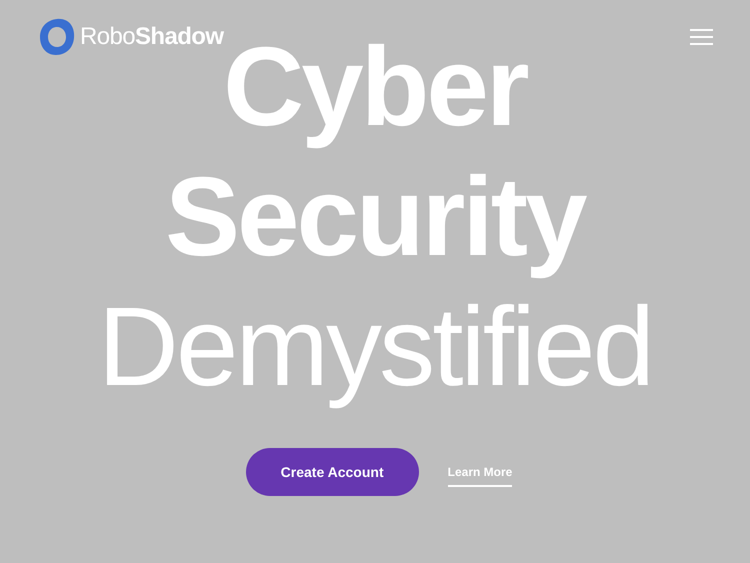  What do you see at coordinates (701, 37) in the screenshot?
I see `menu-icon` at bounding box center [701, 37].